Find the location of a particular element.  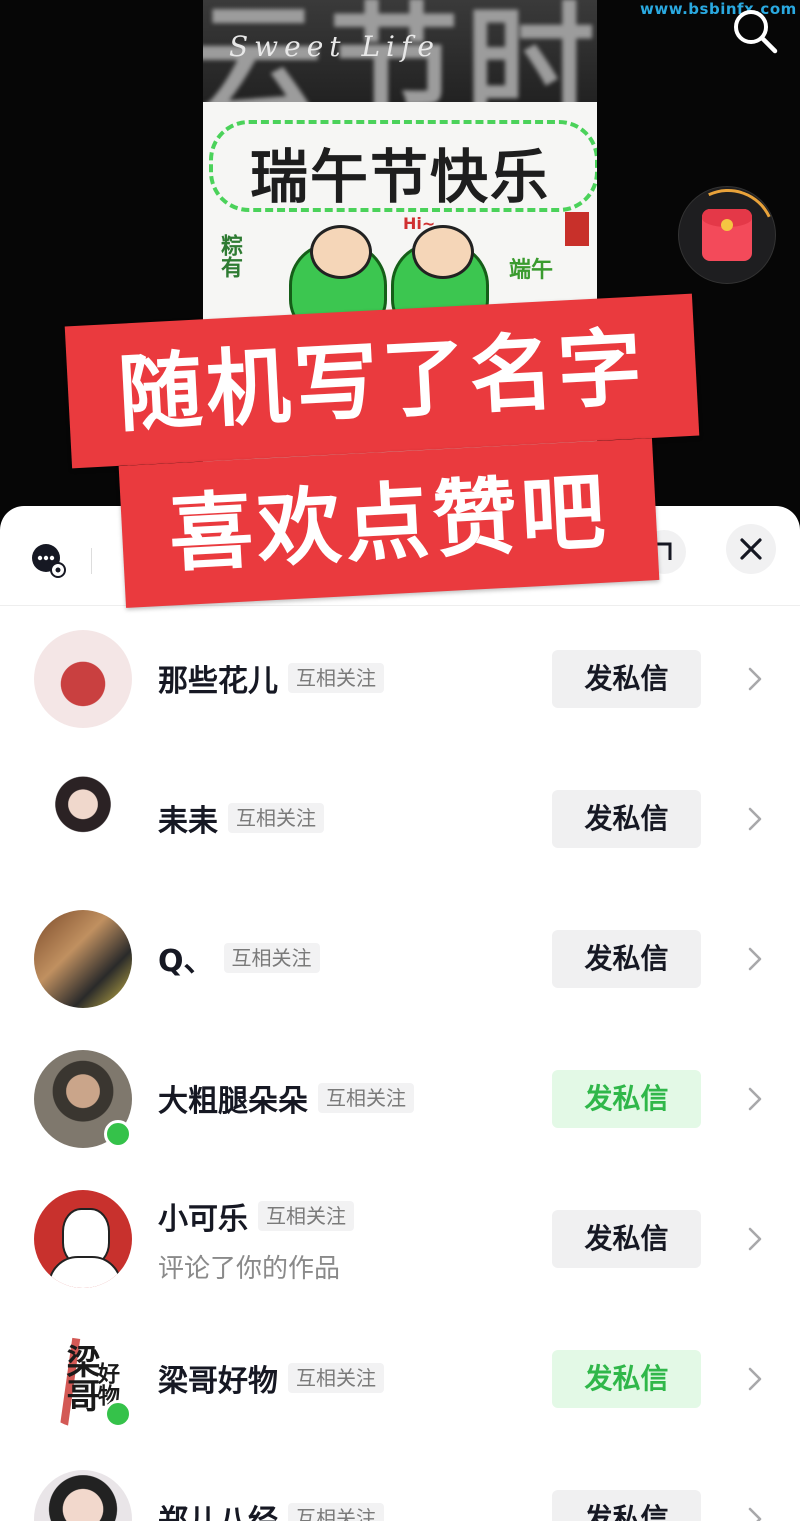

close-icon is located at coordinates (751, 549).